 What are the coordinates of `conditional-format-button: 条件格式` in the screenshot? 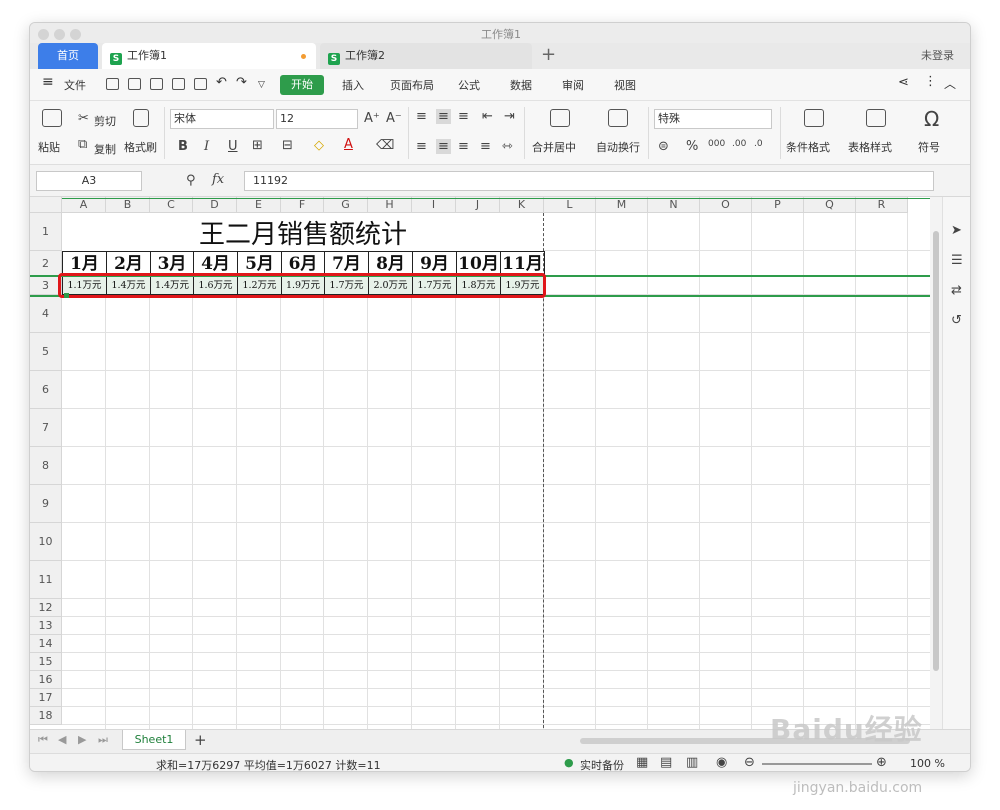 It's located at (808, 147).